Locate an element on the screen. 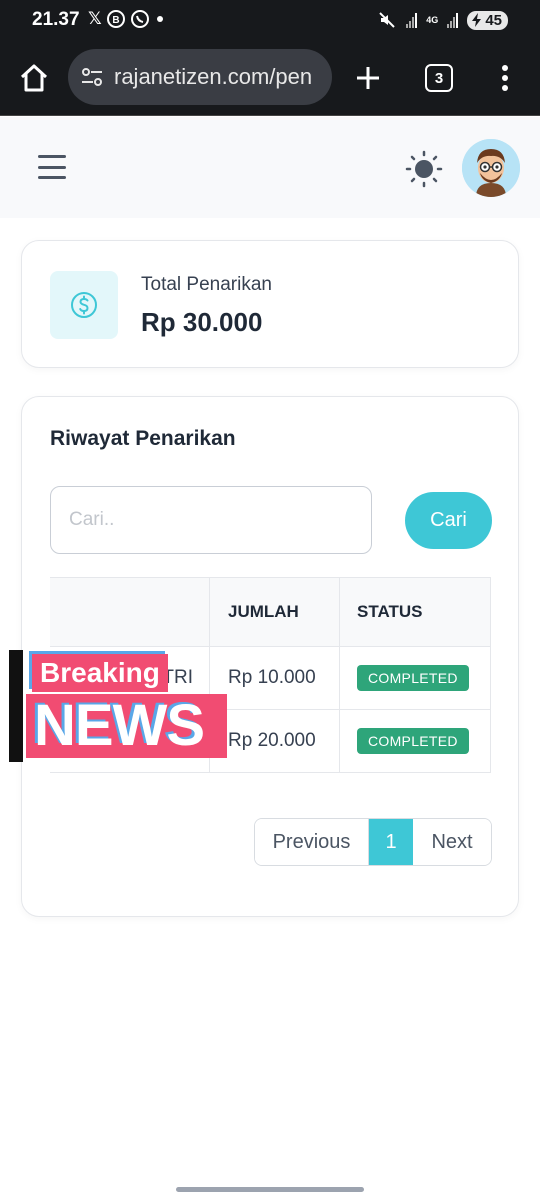  more-menu-icon is located at coordinates (505, 78).